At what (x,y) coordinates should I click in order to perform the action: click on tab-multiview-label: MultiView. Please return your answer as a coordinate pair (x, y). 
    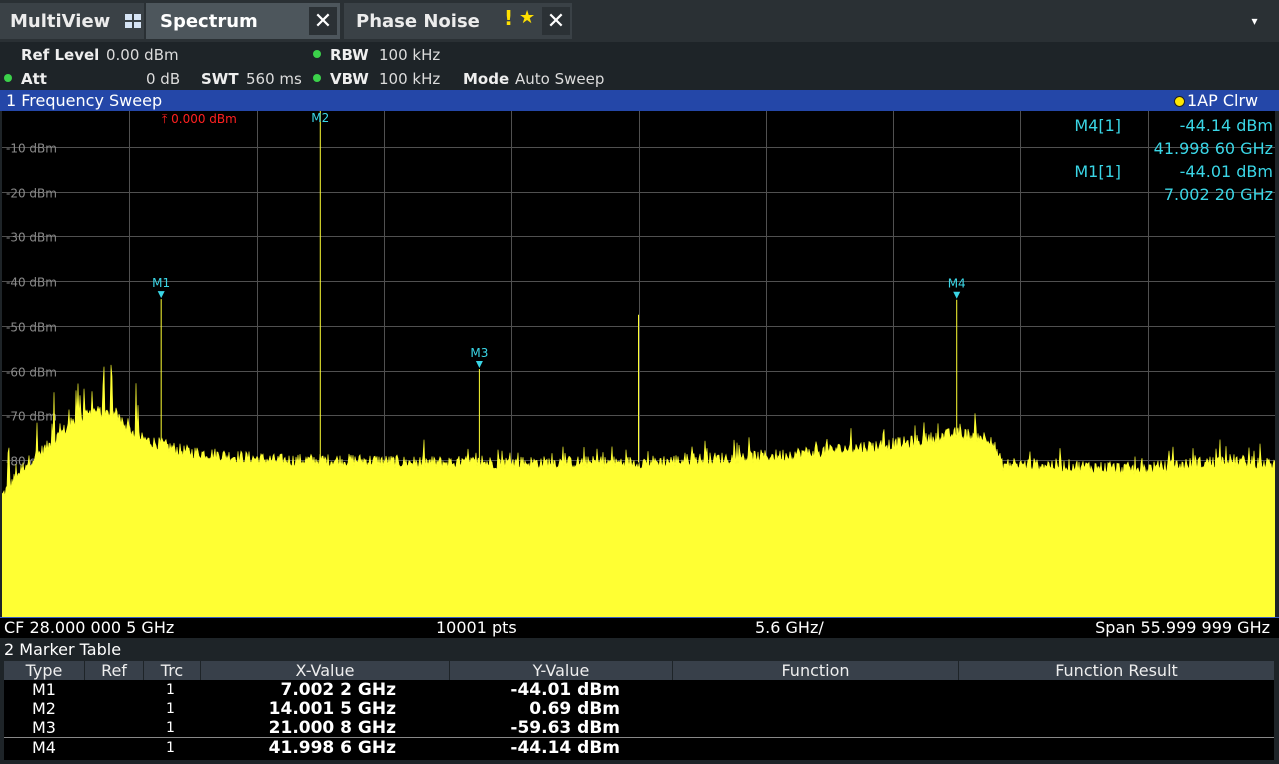
    Looking at the image, I should click on (60, 21).